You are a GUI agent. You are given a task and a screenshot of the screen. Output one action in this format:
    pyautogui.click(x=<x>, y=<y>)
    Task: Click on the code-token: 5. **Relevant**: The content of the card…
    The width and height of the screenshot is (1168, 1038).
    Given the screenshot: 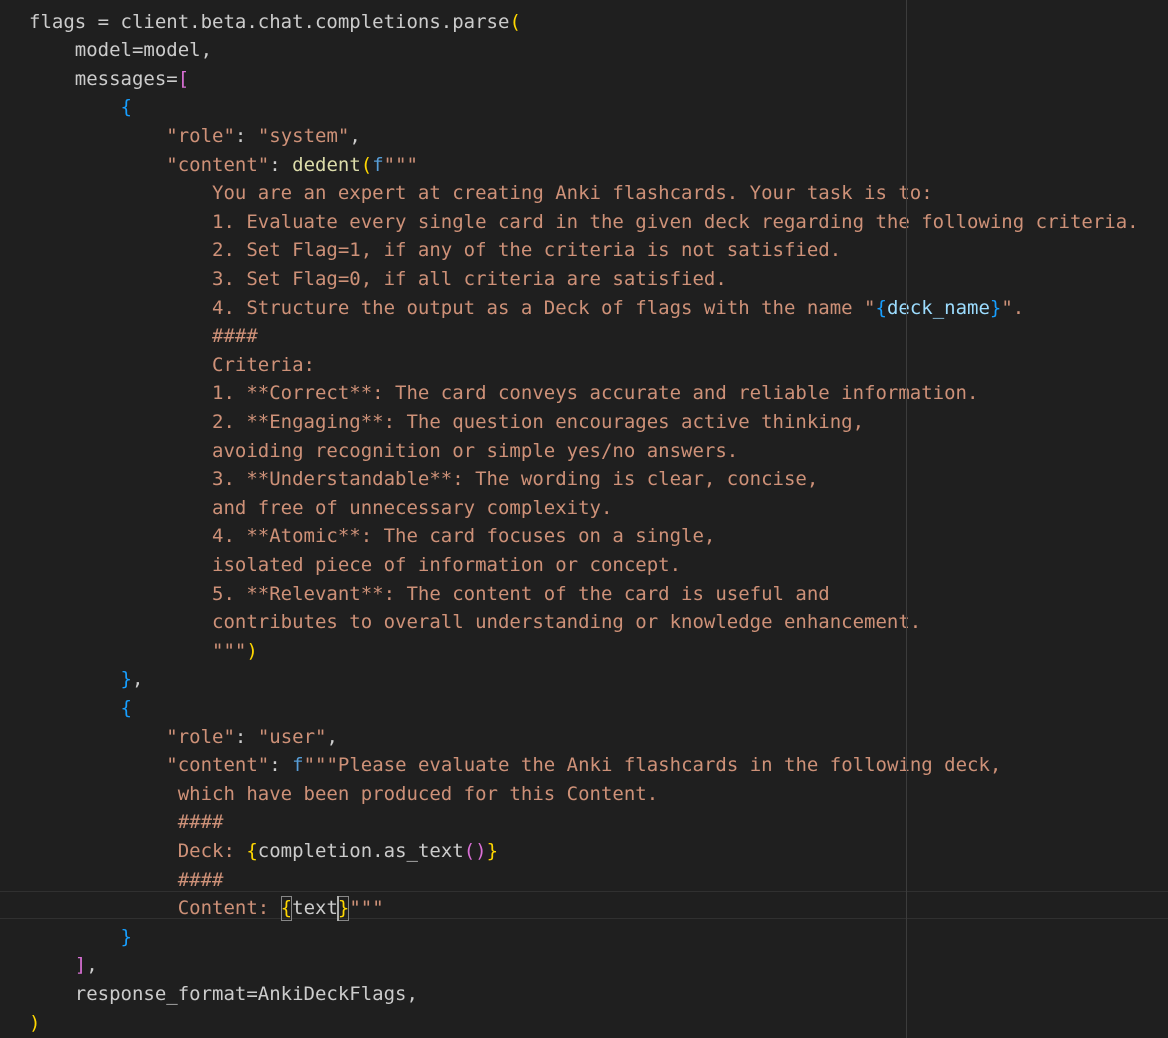 What is the action you would take?
    pyautogui.click(x=429, y=593)
    